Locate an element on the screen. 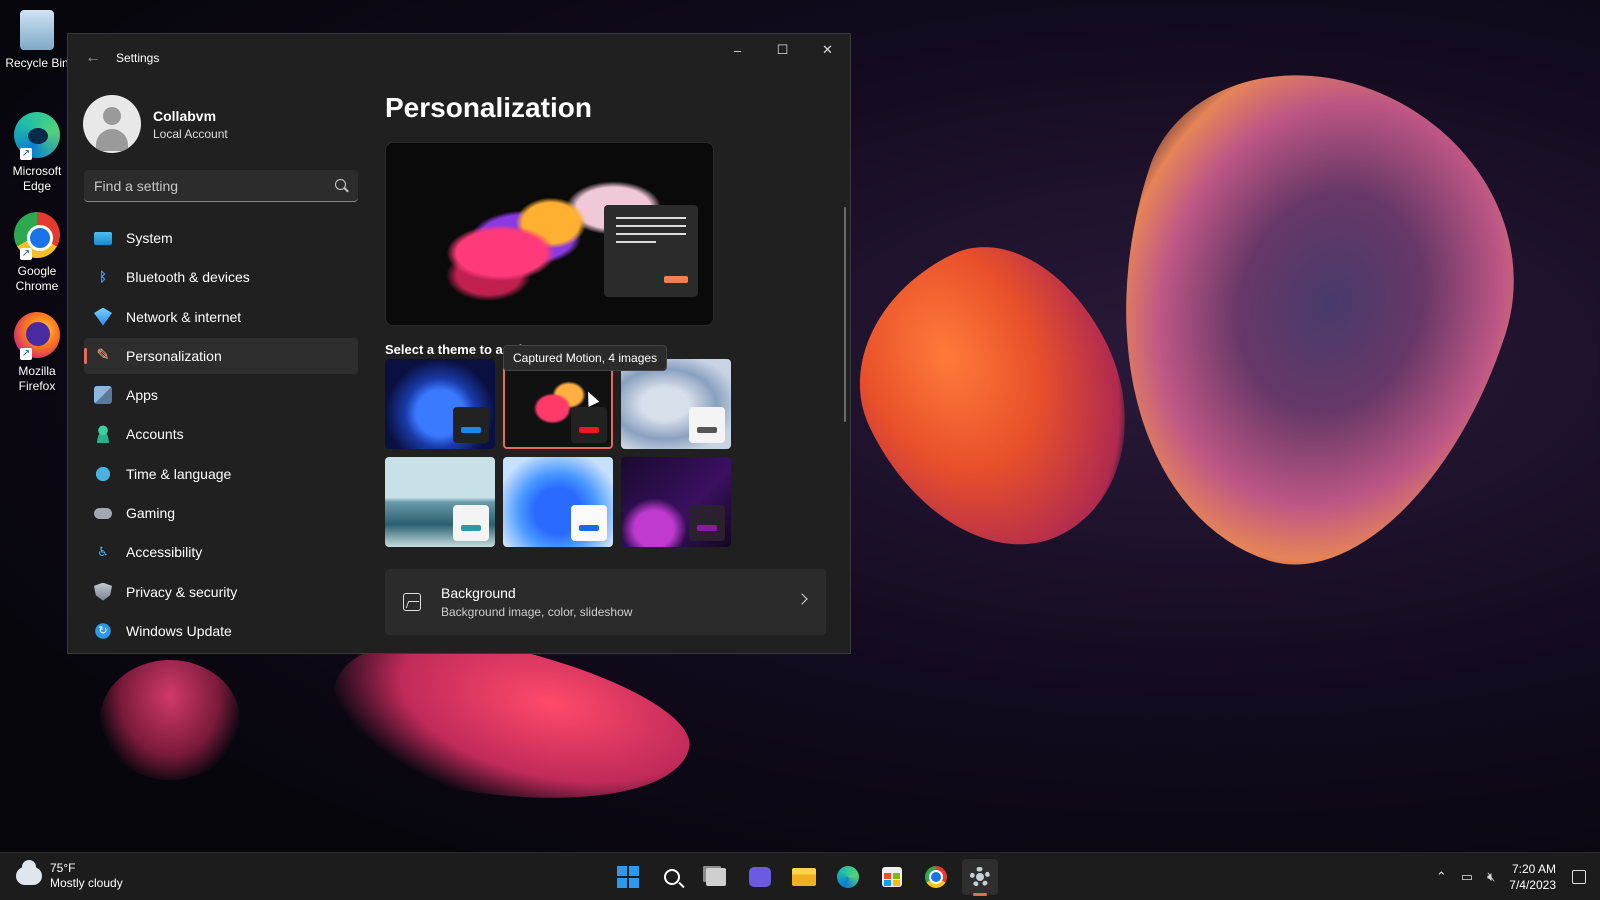  theme-tooltip: Captured Motion, 4 images is located at coordinates (585, 358).